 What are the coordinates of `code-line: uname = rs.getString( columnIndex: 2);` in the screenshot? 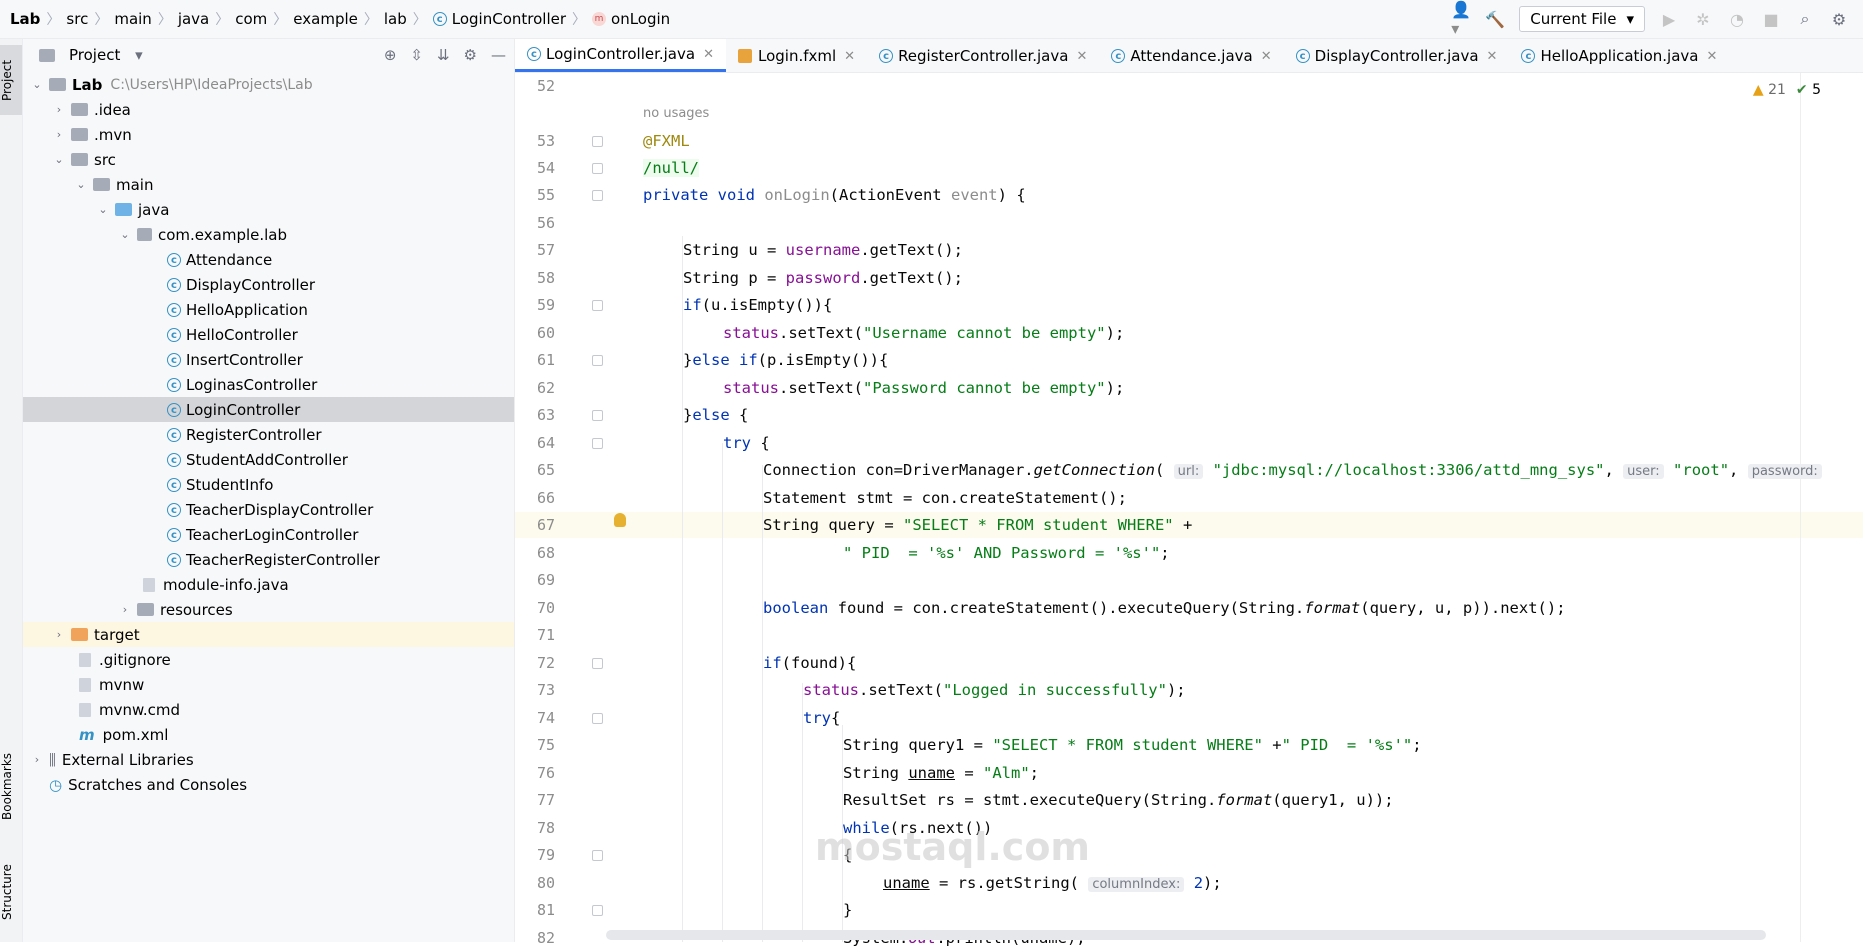 It's located at (1052, 883).